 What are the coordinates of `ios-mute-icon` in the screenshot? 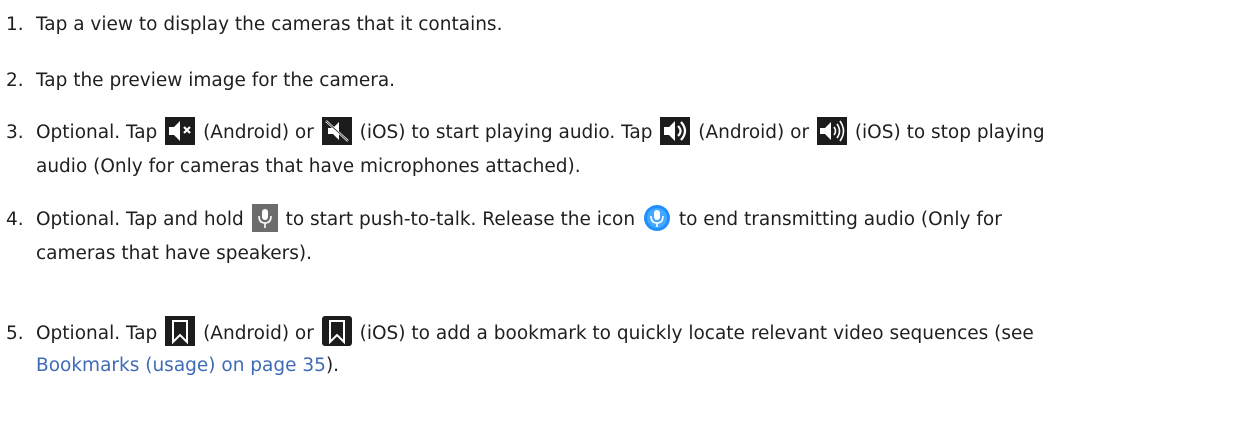 It's located at (336, 131).